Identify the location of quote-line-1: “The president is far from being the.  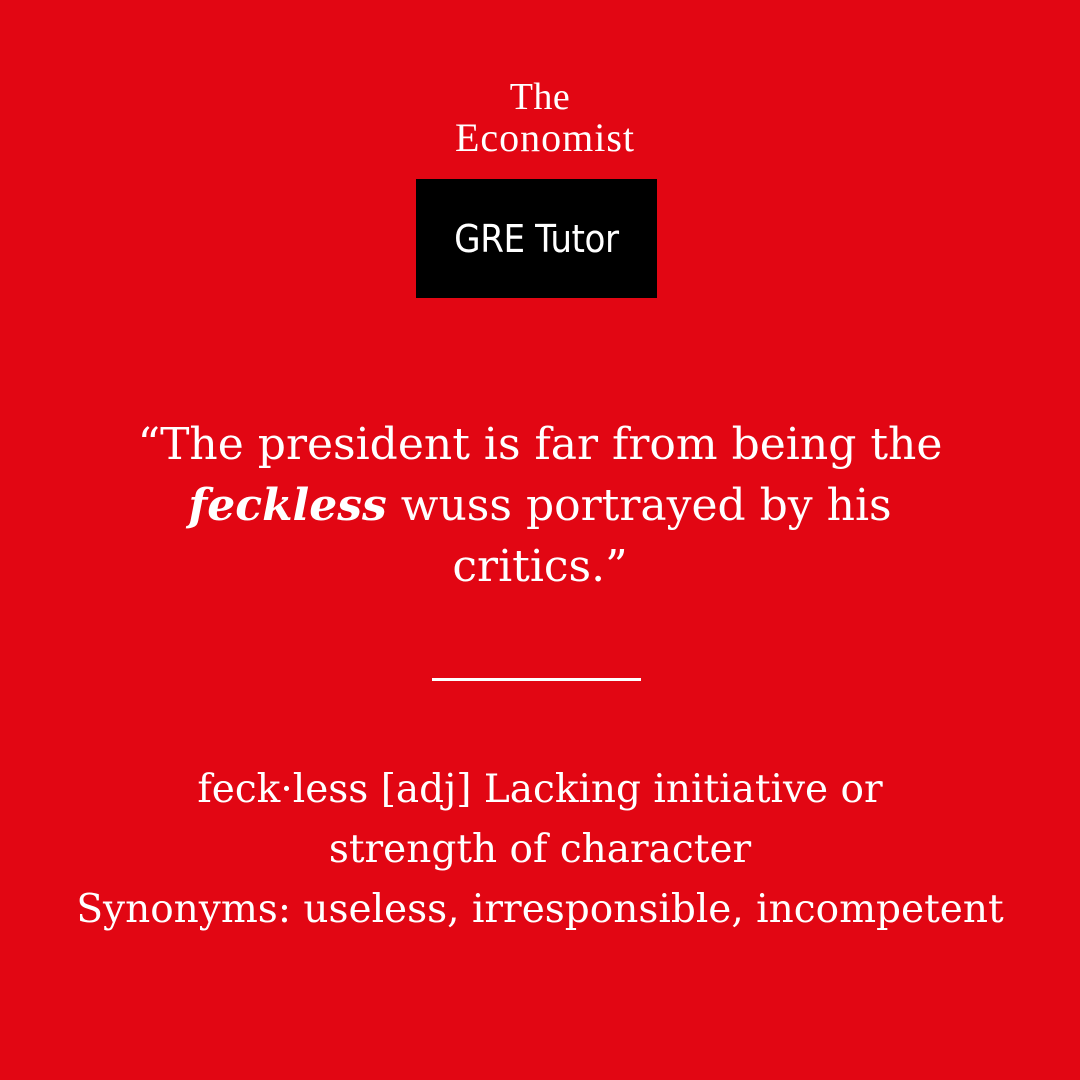
(540, 444).